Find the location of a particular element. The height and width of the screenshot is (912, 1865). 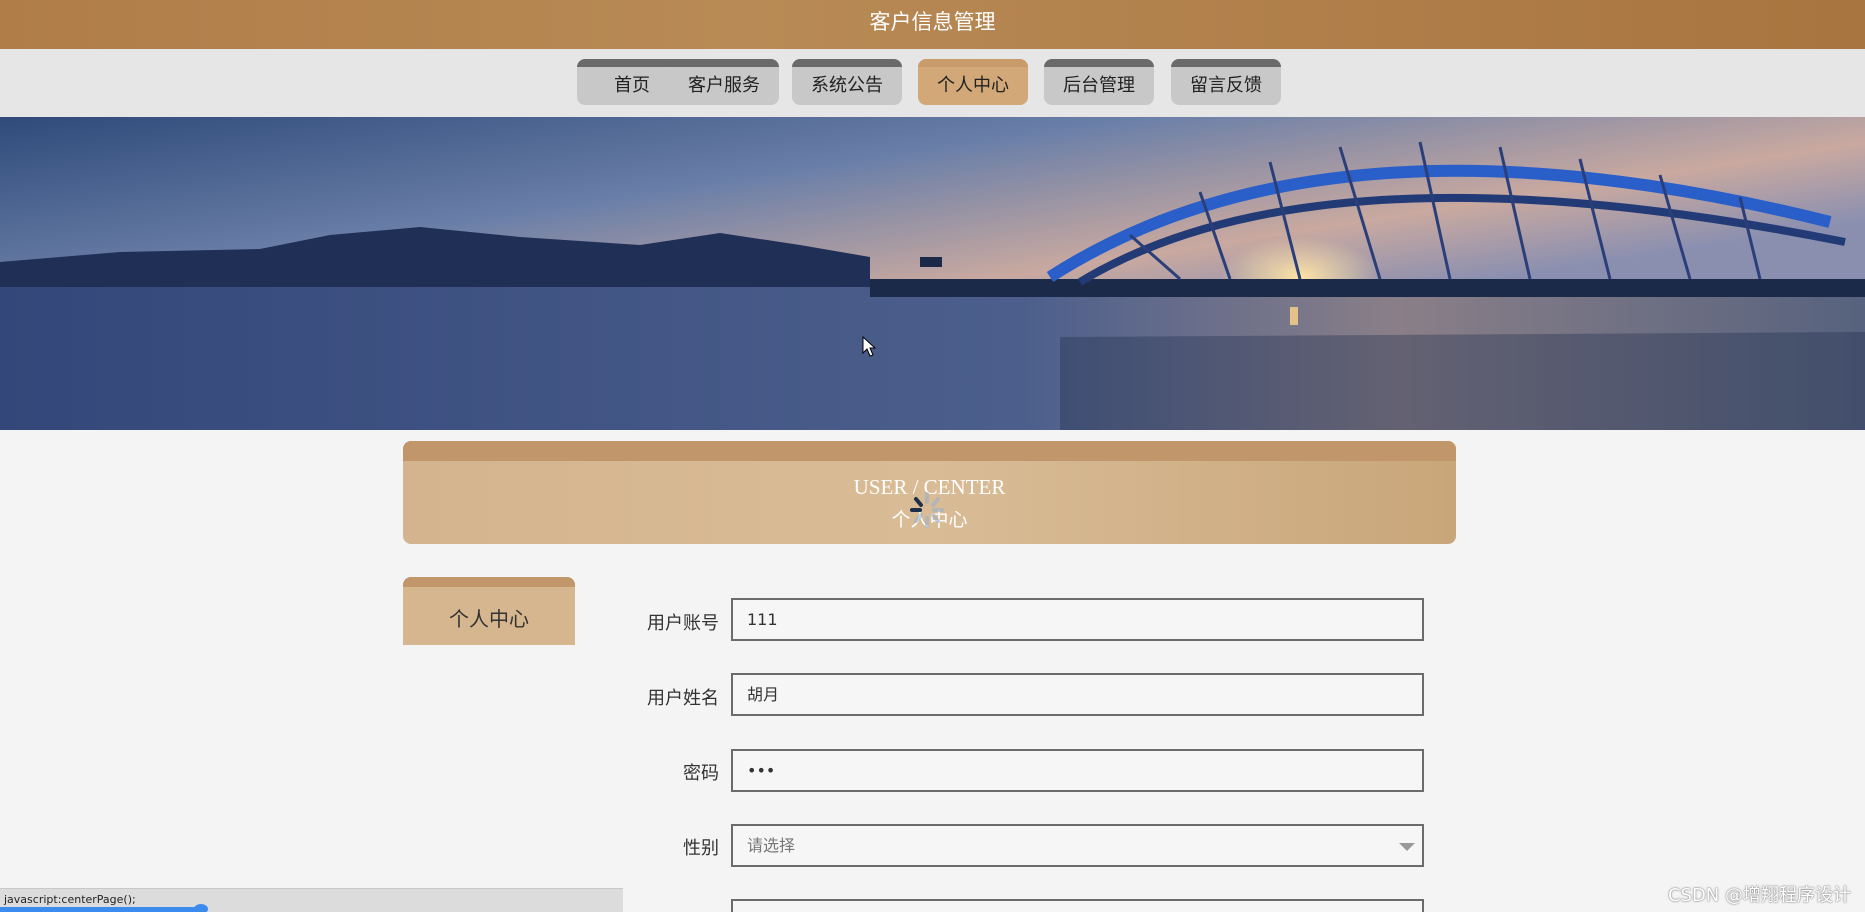

account-label: 用户账号 is located at coordinates (683, 623).